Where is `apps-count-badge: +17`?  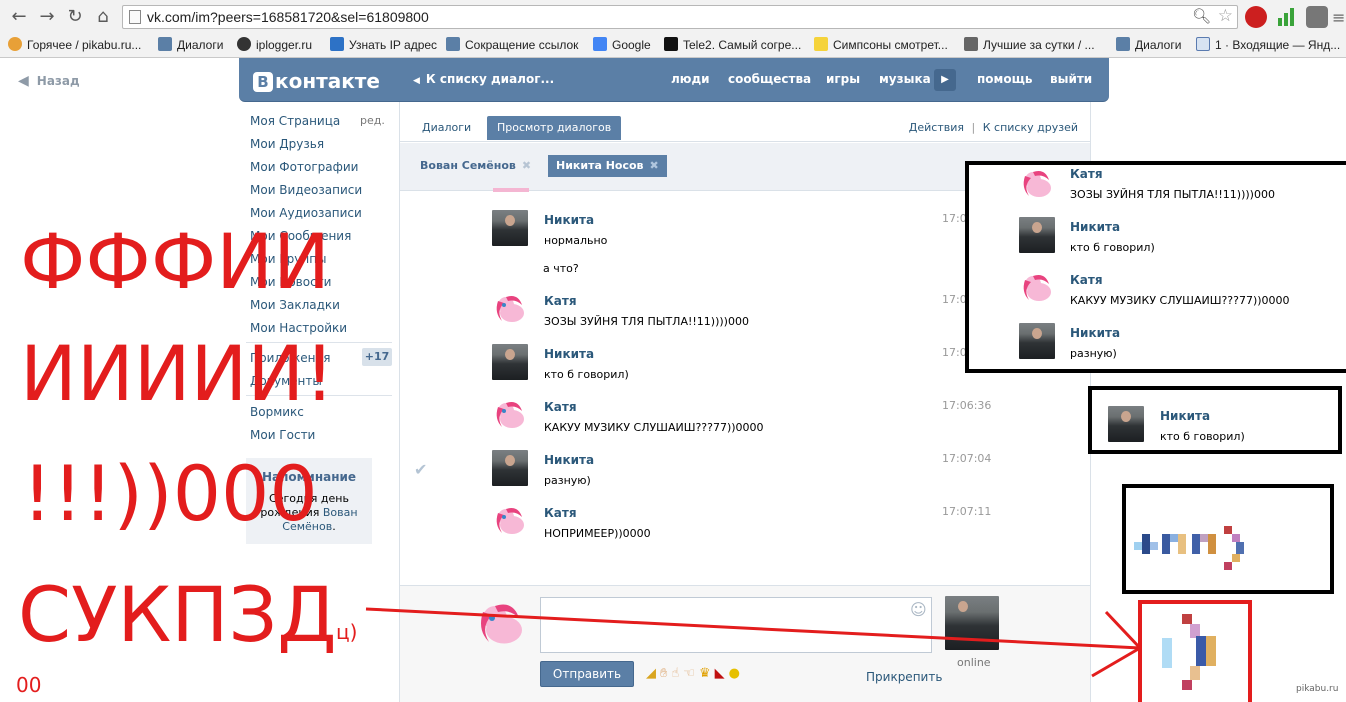 apps-count-badge: +17 is located at coordinates (377, 357).